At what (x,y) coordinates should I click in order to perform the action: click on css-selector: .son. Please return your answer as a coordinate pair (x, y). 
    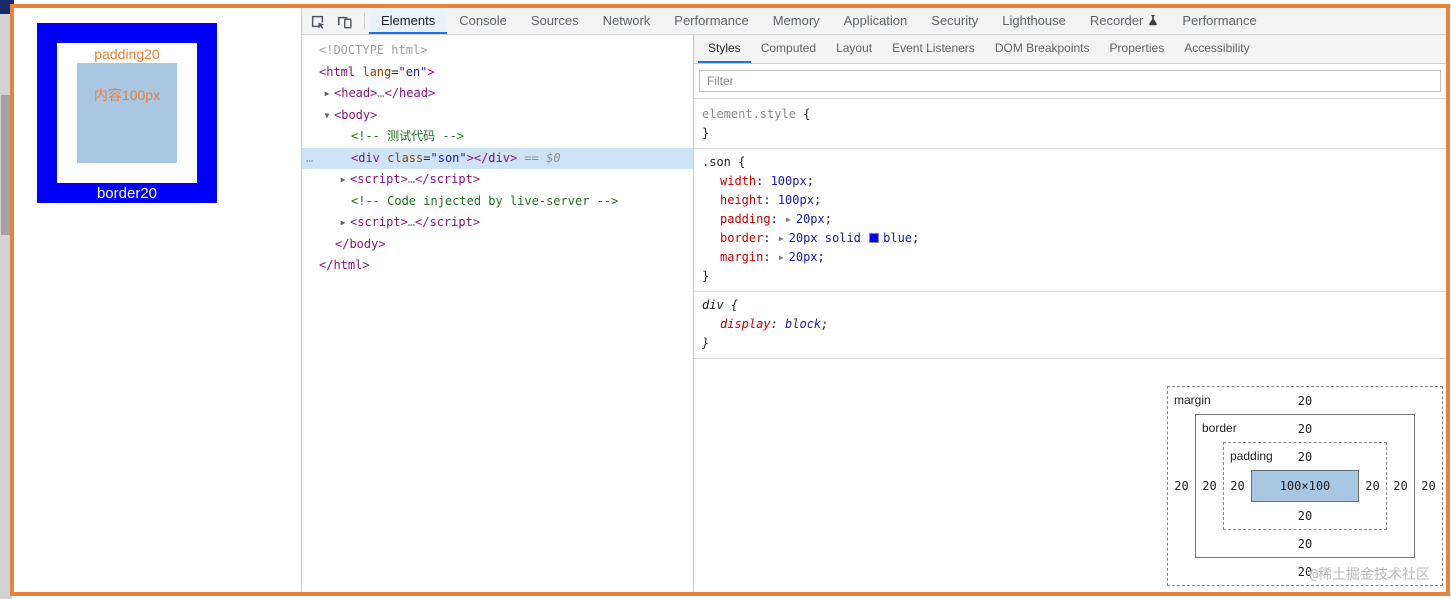
    Looking at the image, I should click on (716, 162).